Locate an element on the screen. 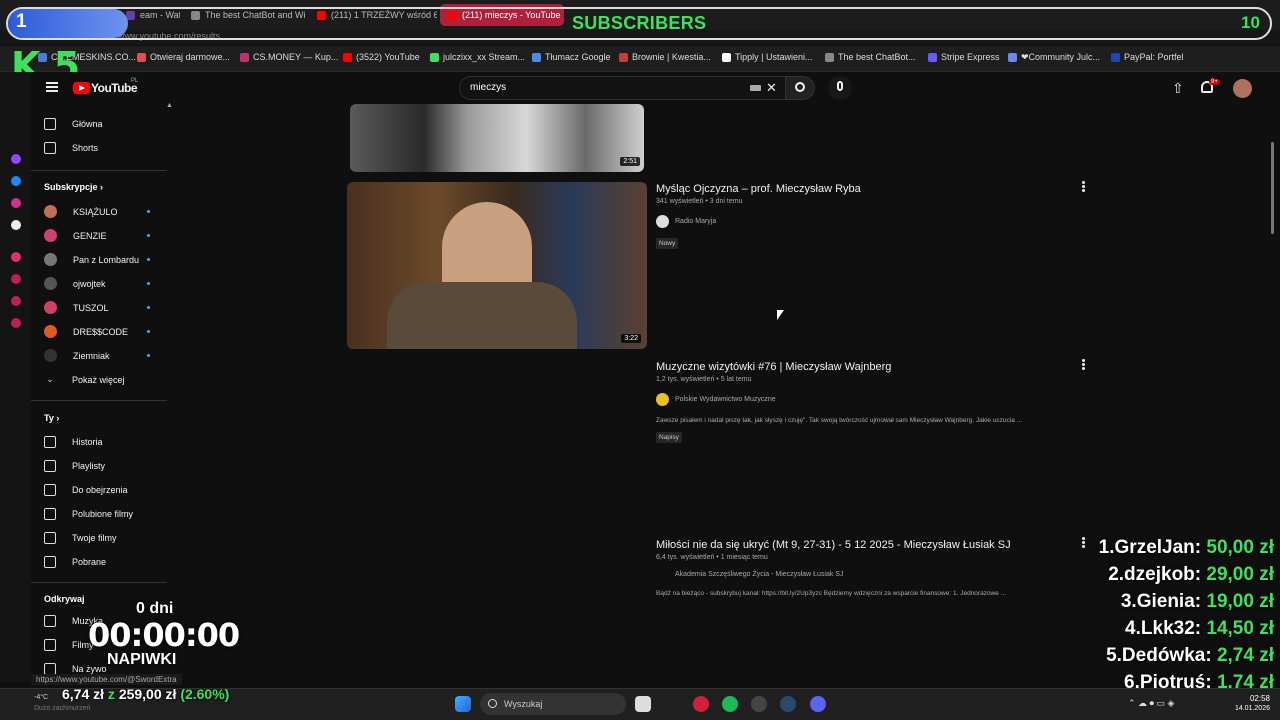 Image resolution: width=1280 pixels, height=720 pixels. tip-leaderboard-entry: 5.Dedówka: 2,74 zł is located at coordinates (1180, 656).